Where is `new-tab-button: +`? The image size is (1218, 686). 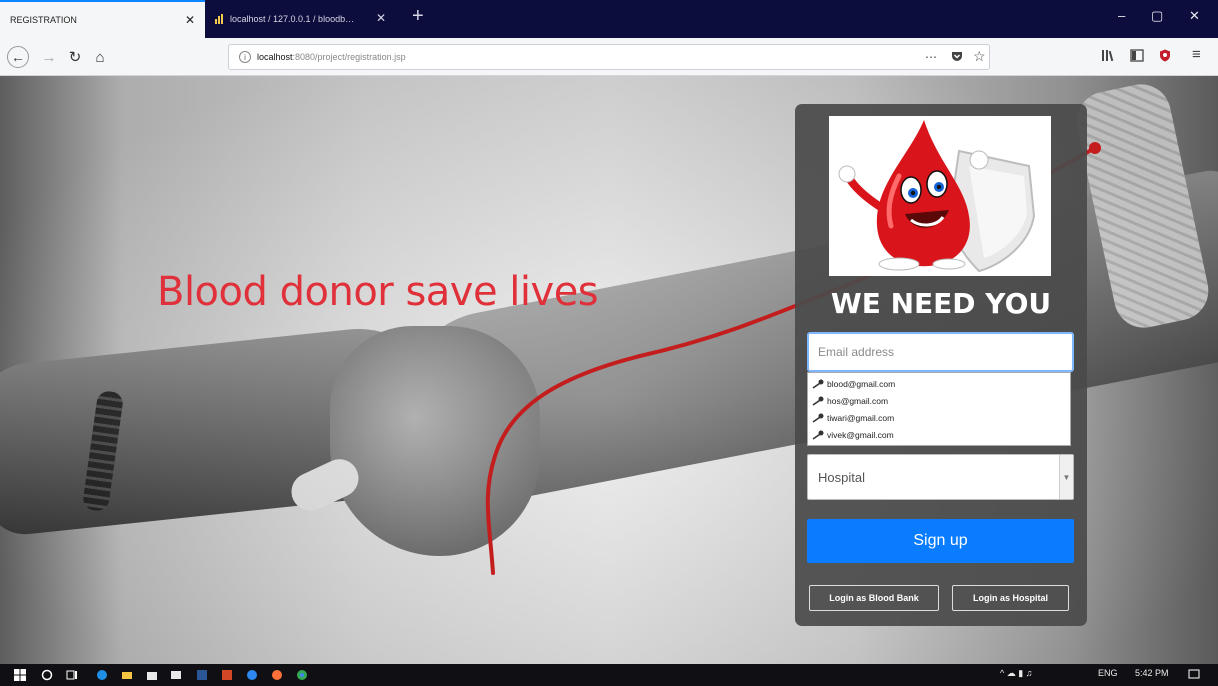 new-tab-button: + is located at coordinates (418, 16).